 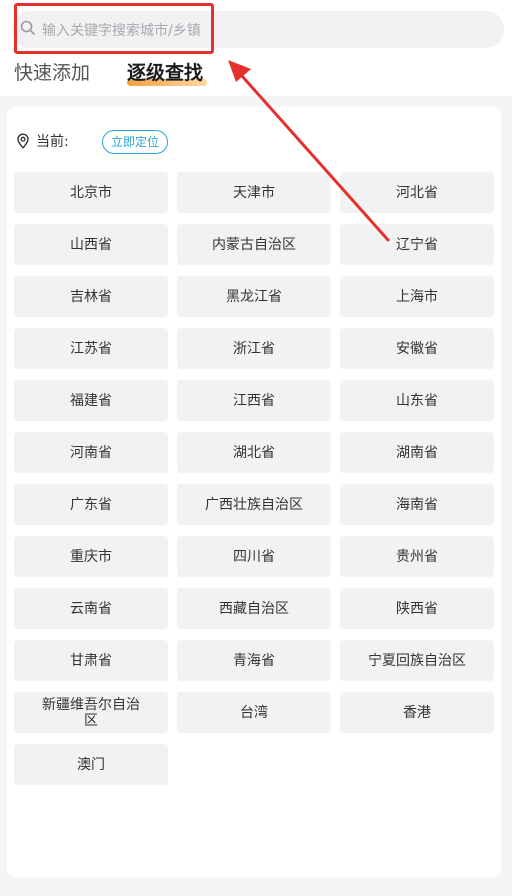 I want to click on province-item: 北京市, so click(x=91, y=192).